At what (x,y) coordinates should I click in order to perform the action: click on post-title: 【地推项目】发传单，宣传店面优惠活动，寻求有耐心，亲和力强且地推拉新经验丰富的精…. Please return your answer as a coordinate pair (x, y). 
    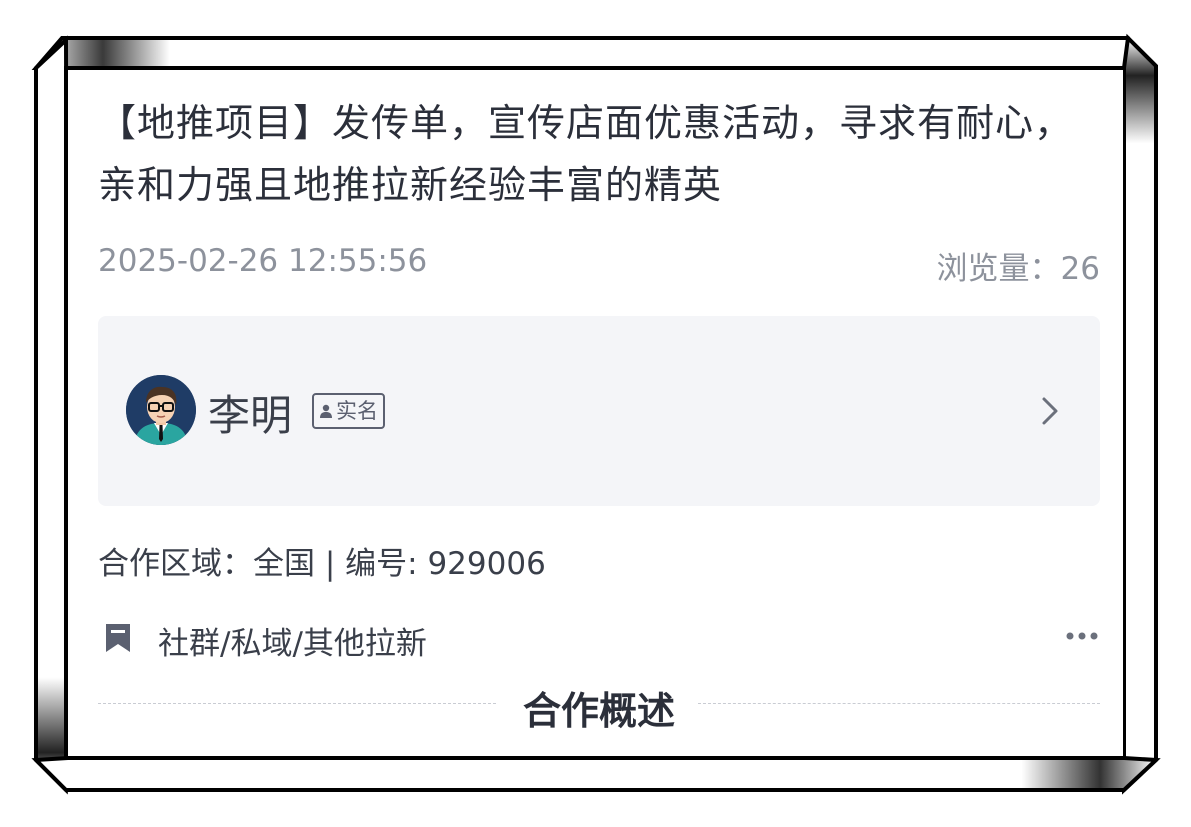
    Looking at the image, I should click on (586, 154).